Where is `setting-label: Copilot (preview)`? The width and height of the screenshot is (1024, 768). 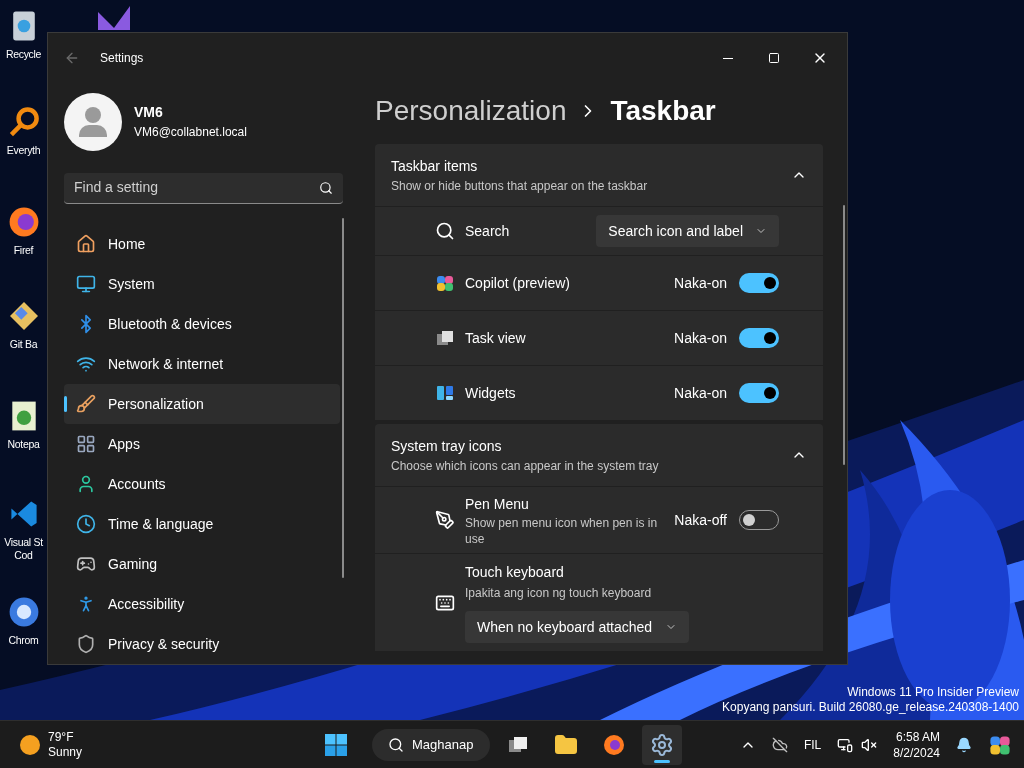 setting-label: Copilot (preview) is located at coordinates (518, 283).